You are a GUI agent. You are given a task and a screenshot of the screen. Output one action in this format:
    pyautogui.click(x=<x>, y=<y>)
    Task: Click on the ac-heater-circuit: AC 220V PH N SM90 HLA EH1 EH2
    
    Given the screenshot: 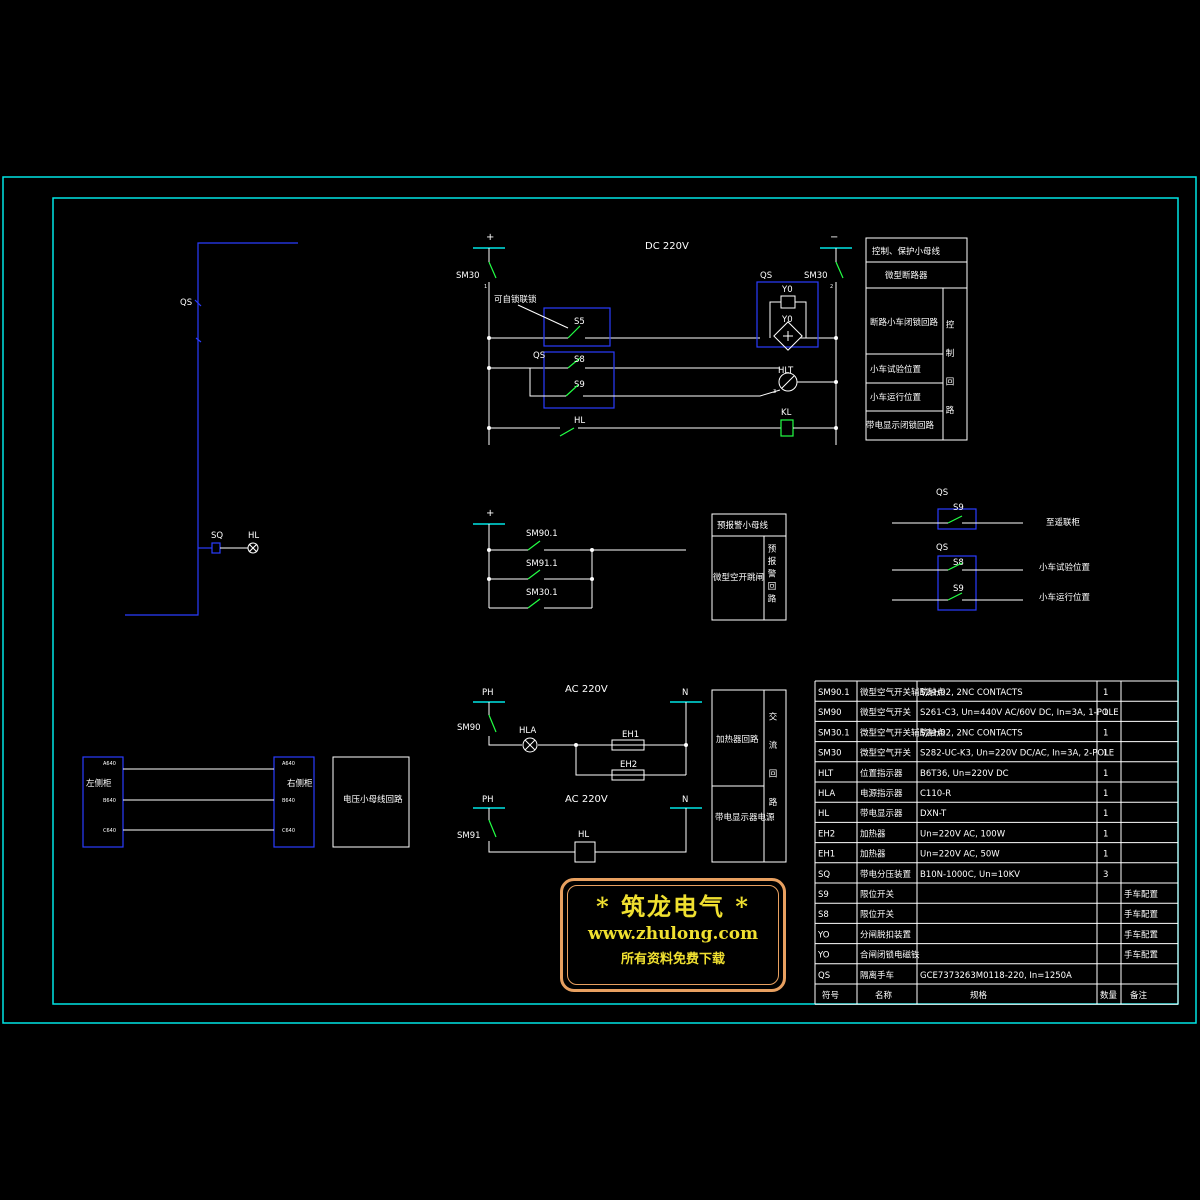 What is the action you would take?
    pyautogui.click(x=579, y=732)
    